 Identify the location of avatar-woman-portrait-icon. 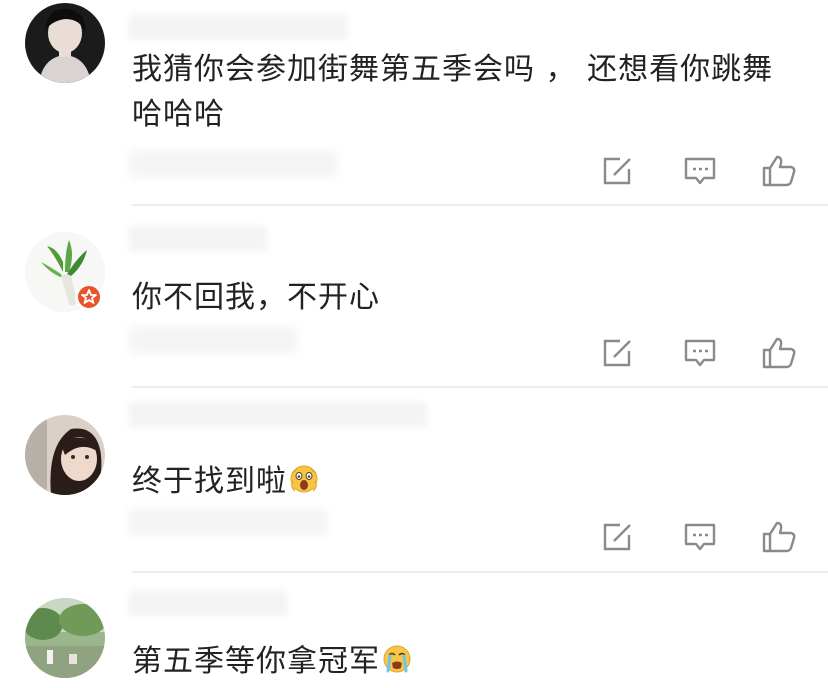
(65, 43).